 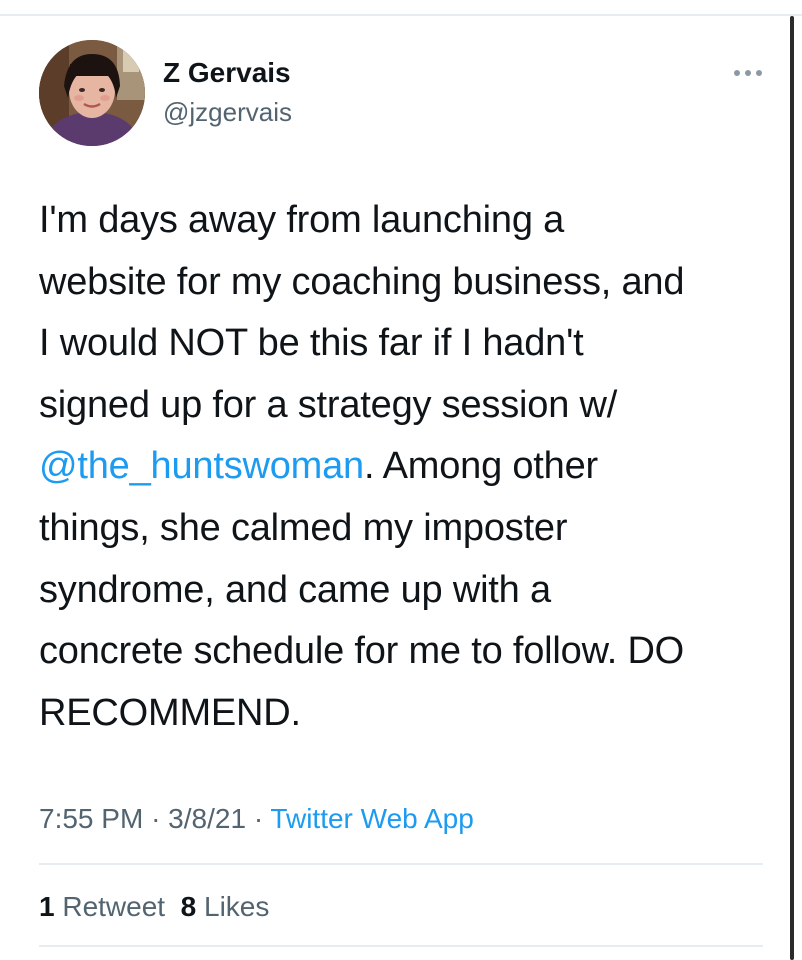 What do you see at coordinates (201, 466) in the screenshot?
I see `mention-link: @the_huntswoman` at bounding box center [201, 466].